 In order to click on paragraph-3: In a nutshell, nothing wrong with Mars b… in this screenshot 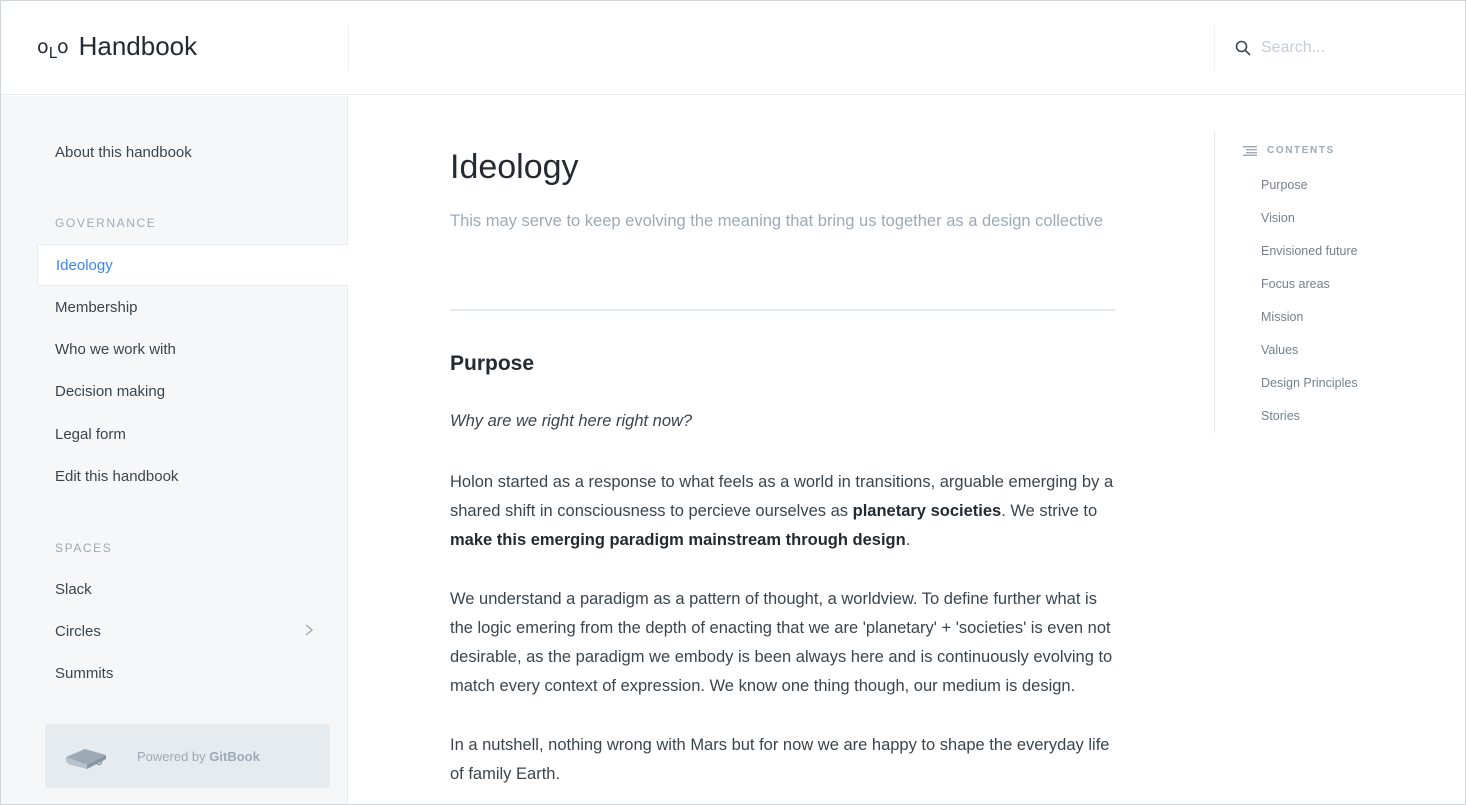, I will do `click(780, 759)`.